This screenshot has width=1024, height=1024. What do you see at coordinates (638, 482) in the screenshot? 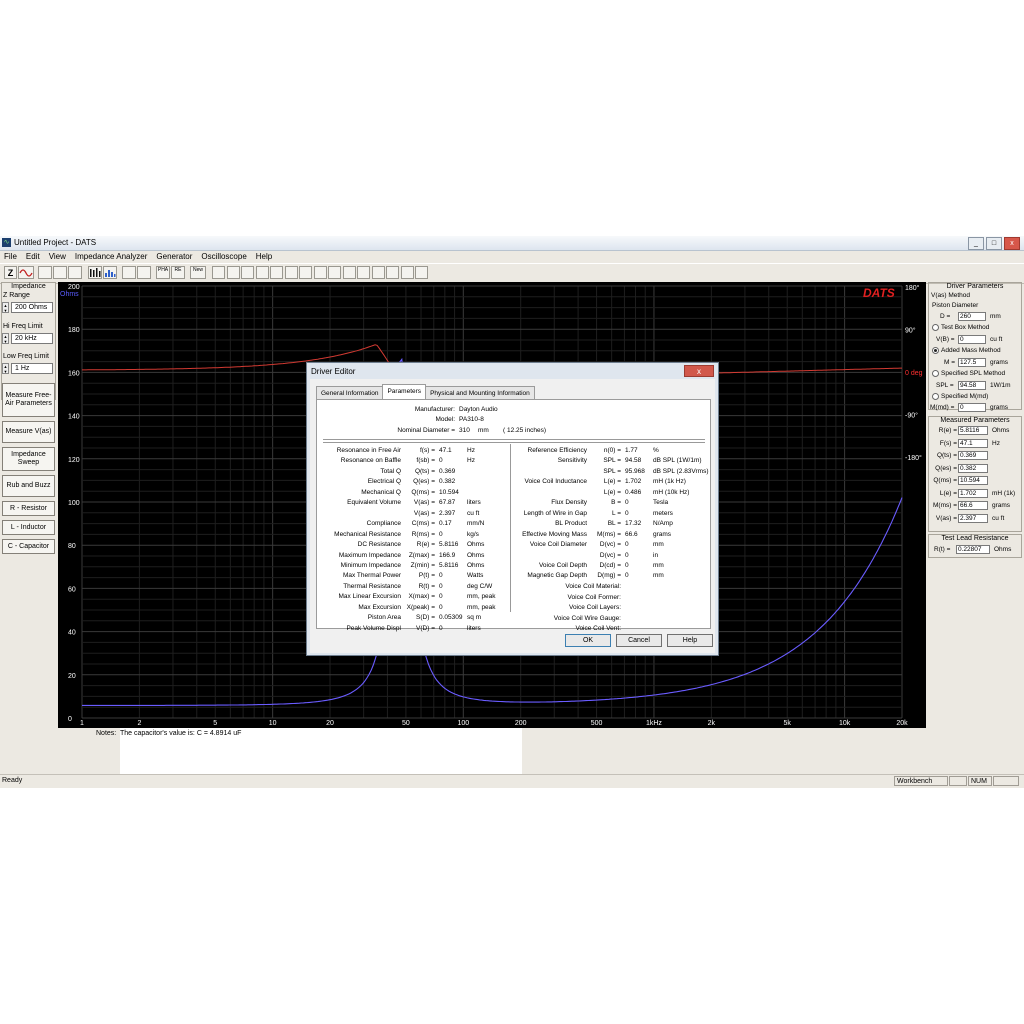
I see `param-value: 1.702` at bounding box center [638, 482].